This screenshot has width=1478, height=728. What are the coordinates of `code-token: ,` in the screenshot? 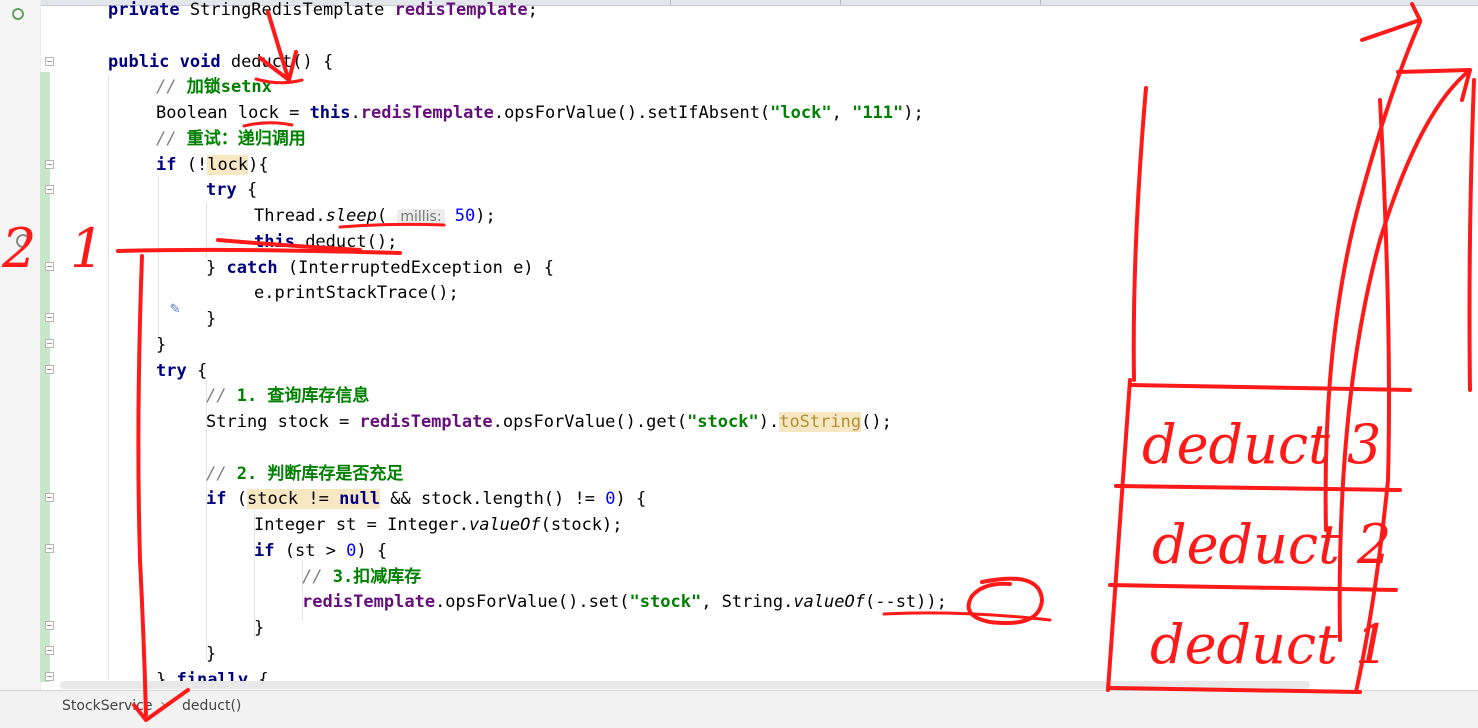 It's located at (842, 113).